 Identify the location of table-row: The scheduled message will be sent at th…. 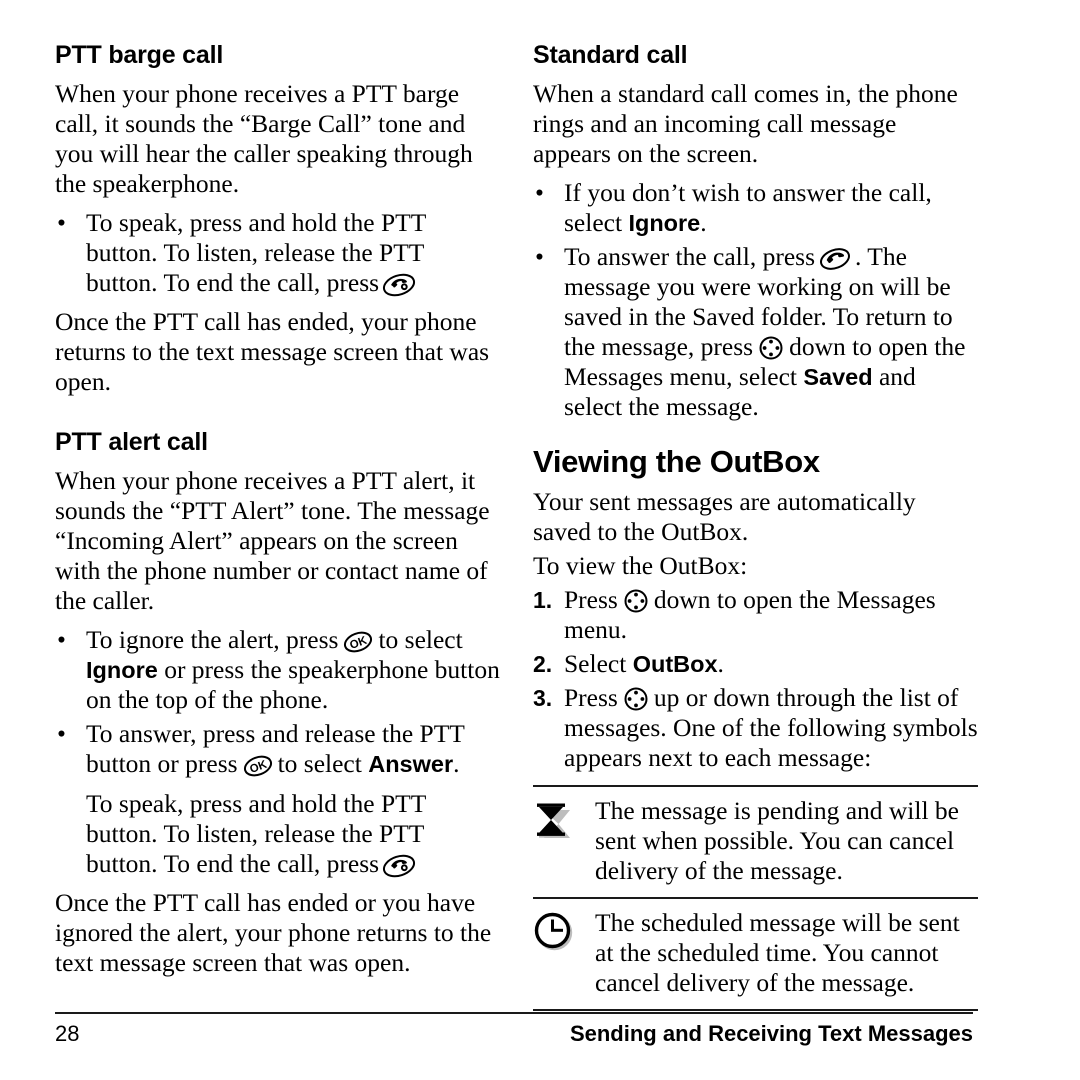
(755, 955).